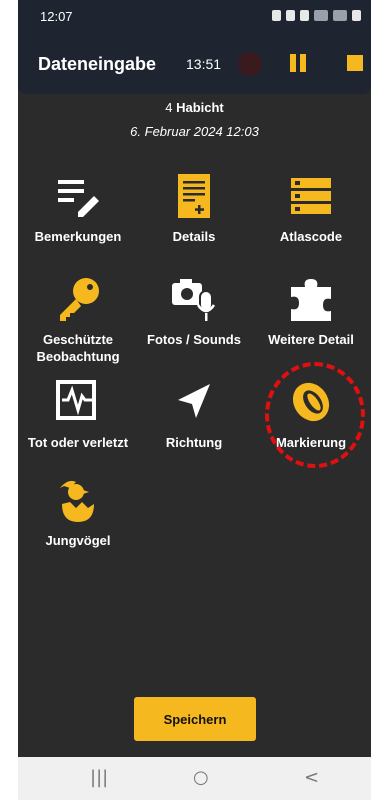 The image size is (371, 800). What do you see at coordinates (340, 15) in the screenshot?
I see `signal-icon` at bounding box center [340, 15].